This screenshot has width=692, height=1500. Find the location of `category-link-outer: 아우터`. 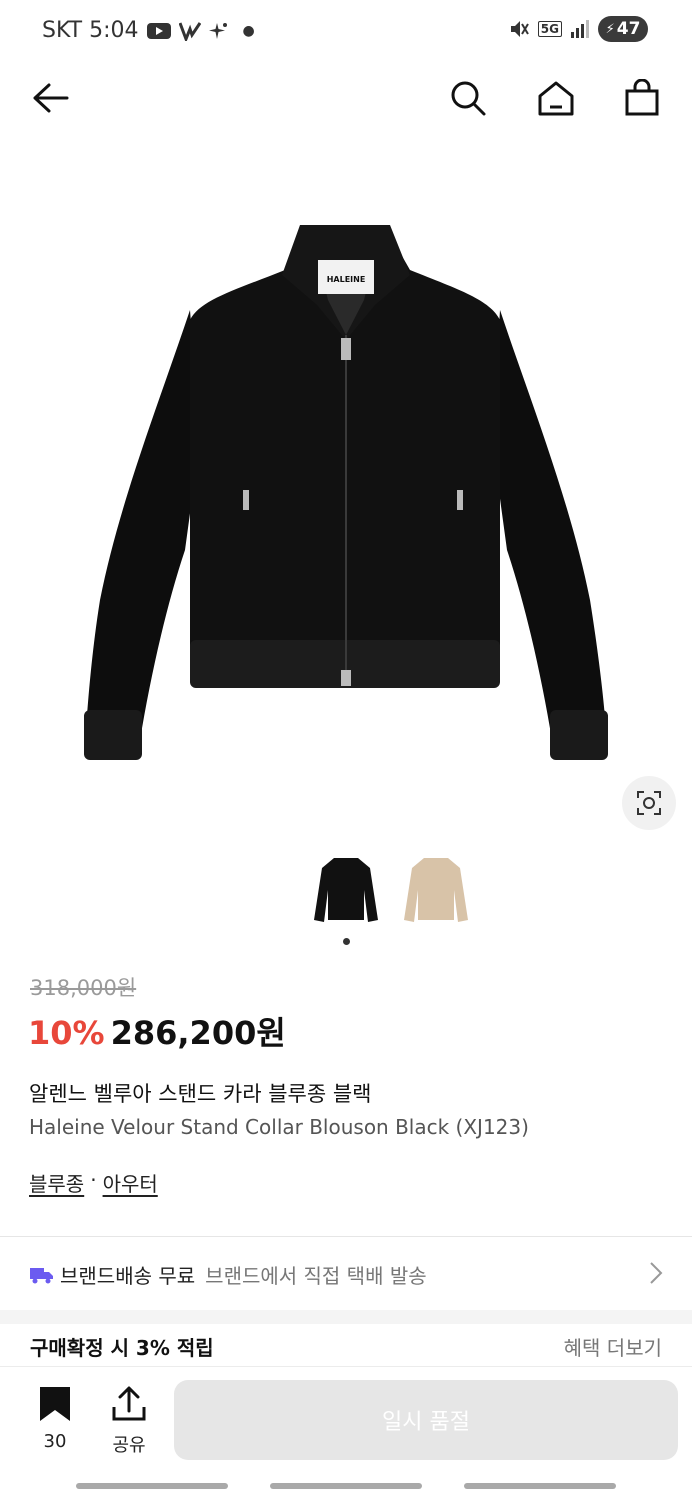

category-link-outer: 아우터 is located at coordinates (130, 1182).